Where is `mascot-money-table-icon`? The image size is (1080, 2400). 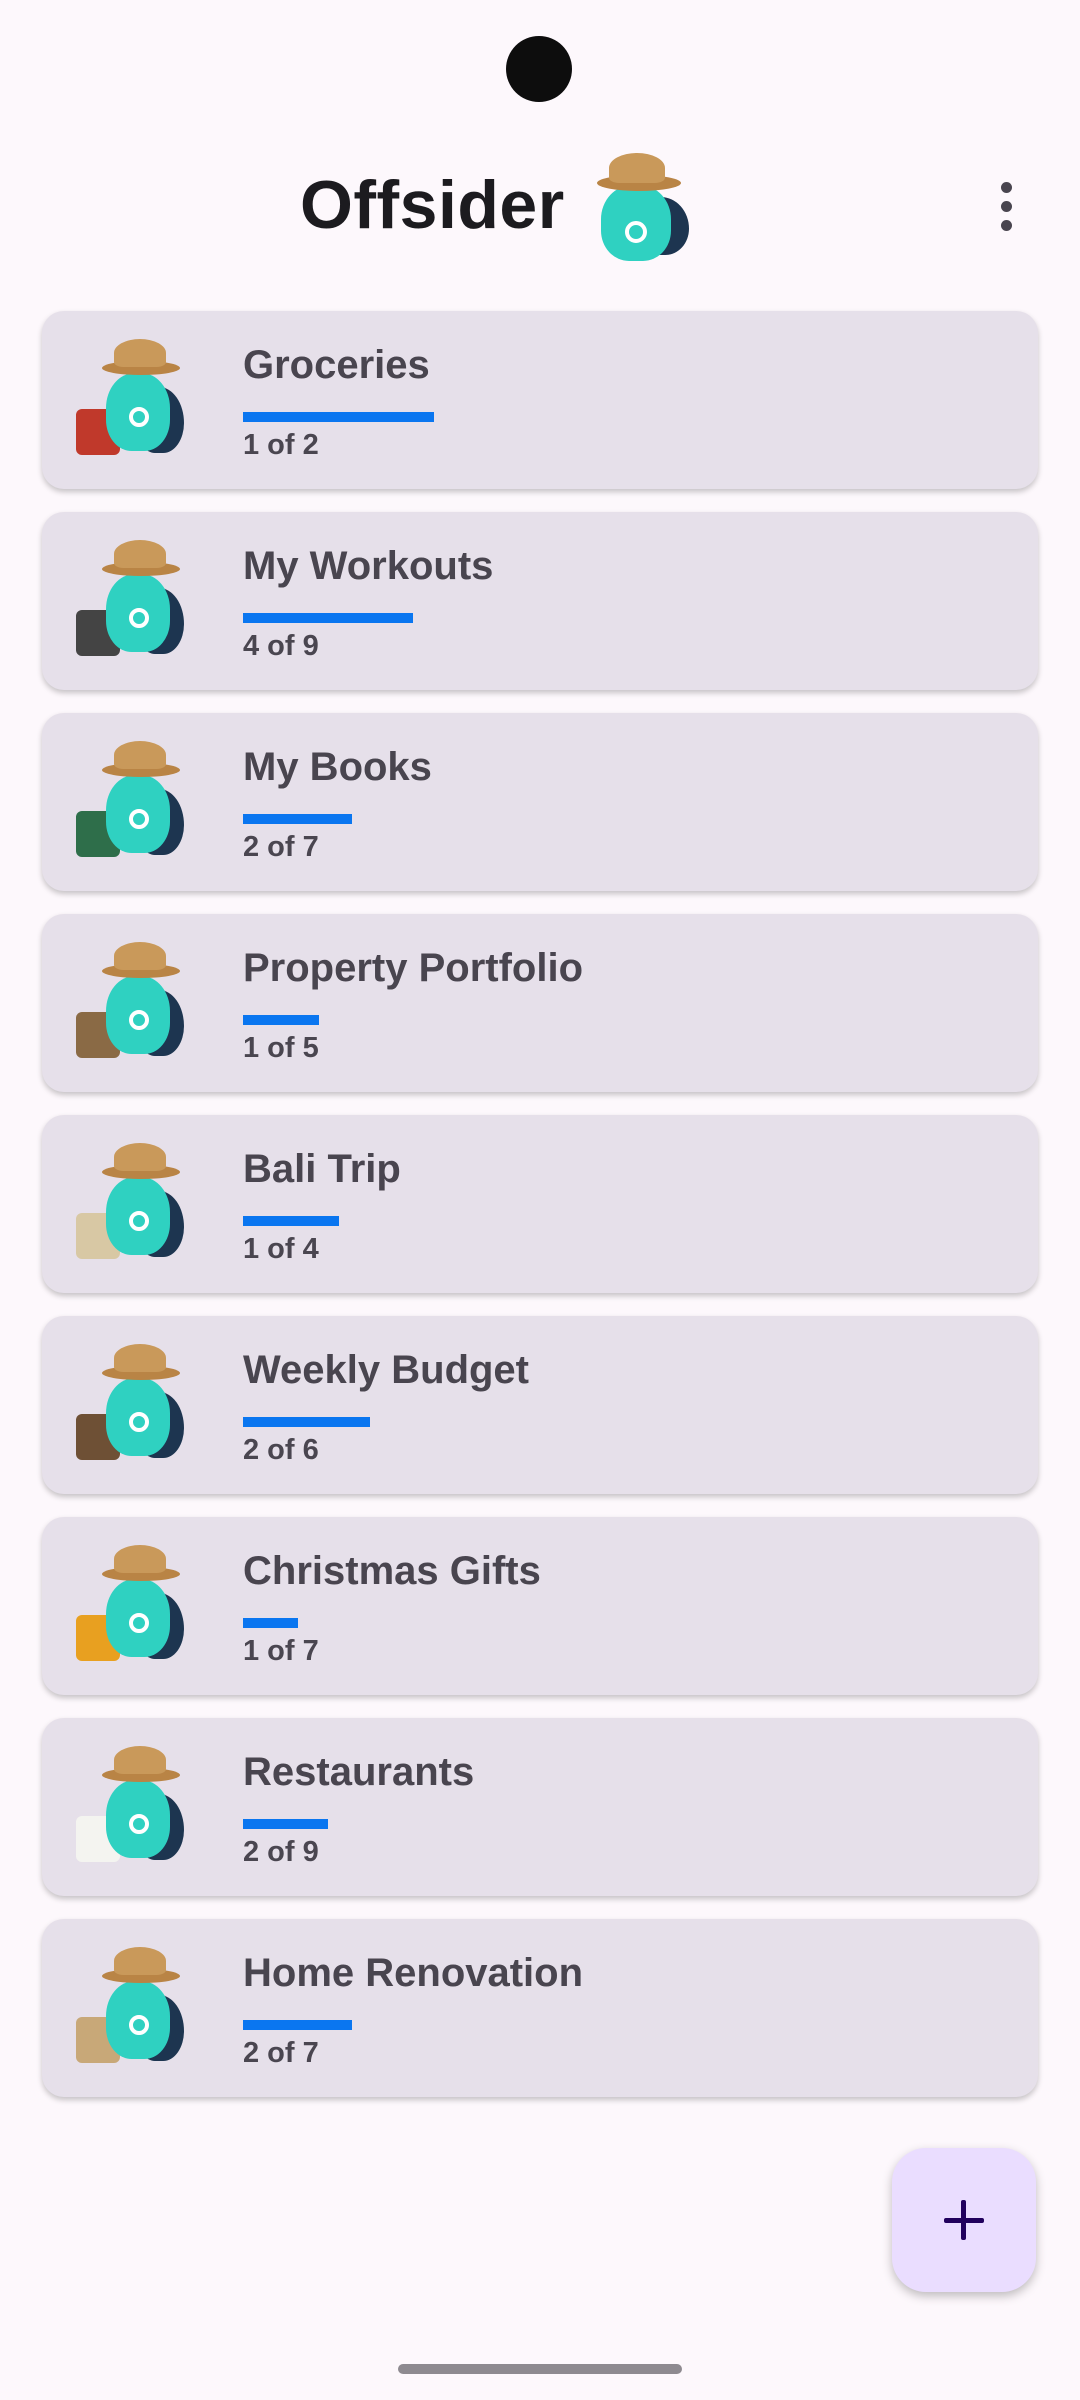 mascot-money-table-icon is located at coordinates (142, 1405).